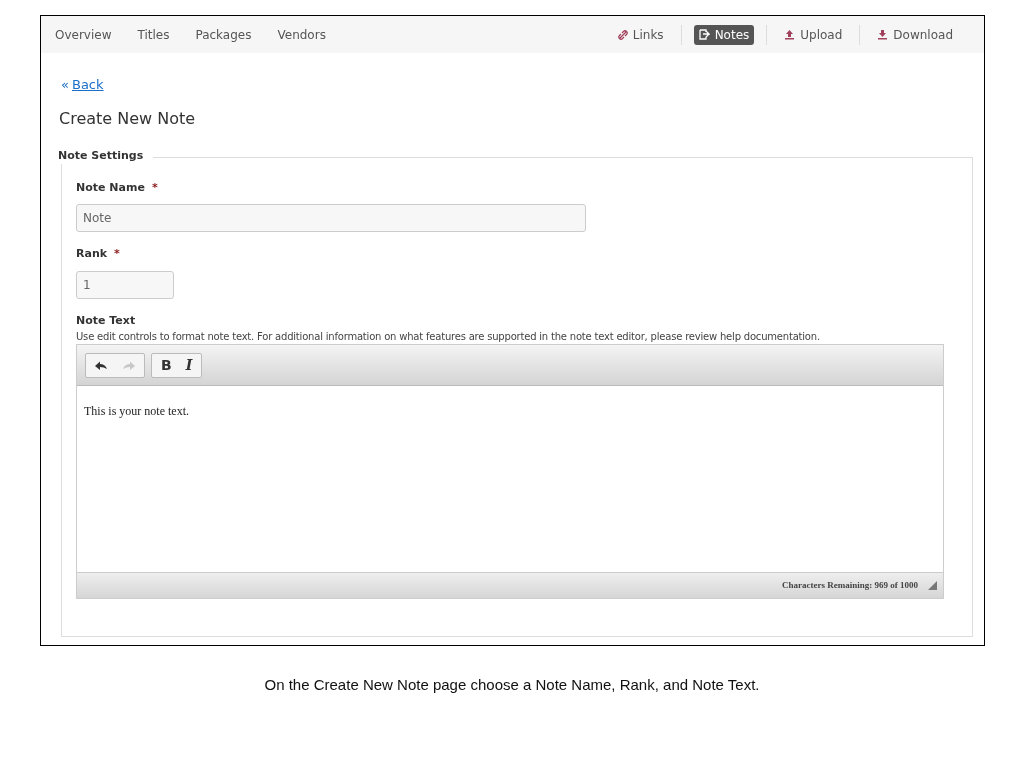  I want to click on nav-action: Download, so click(915, 34).